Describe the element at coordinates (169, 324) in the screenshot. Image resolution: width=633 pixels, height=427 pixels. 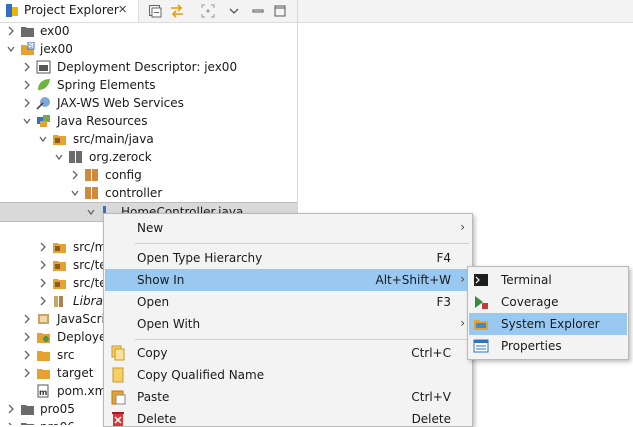
I see `menu-item-label: Open With` at that location.